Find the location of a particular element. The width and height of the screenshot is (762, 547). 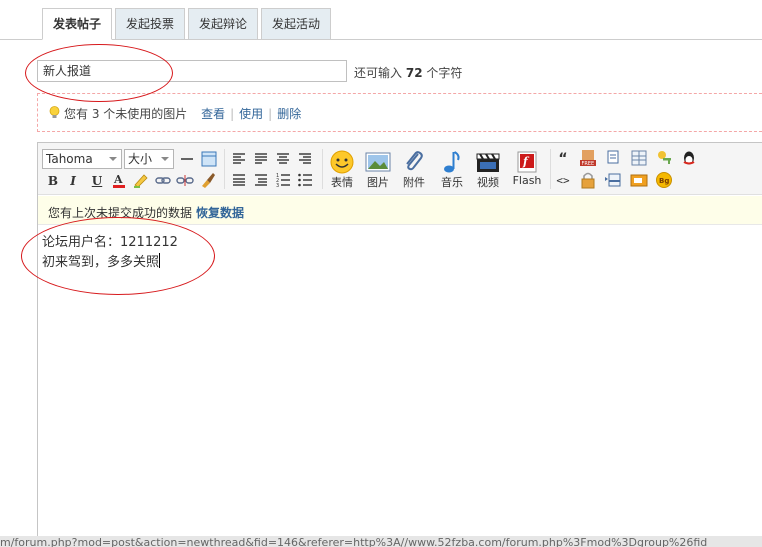

font-color-icon: A is located at coordinates (119, 180).